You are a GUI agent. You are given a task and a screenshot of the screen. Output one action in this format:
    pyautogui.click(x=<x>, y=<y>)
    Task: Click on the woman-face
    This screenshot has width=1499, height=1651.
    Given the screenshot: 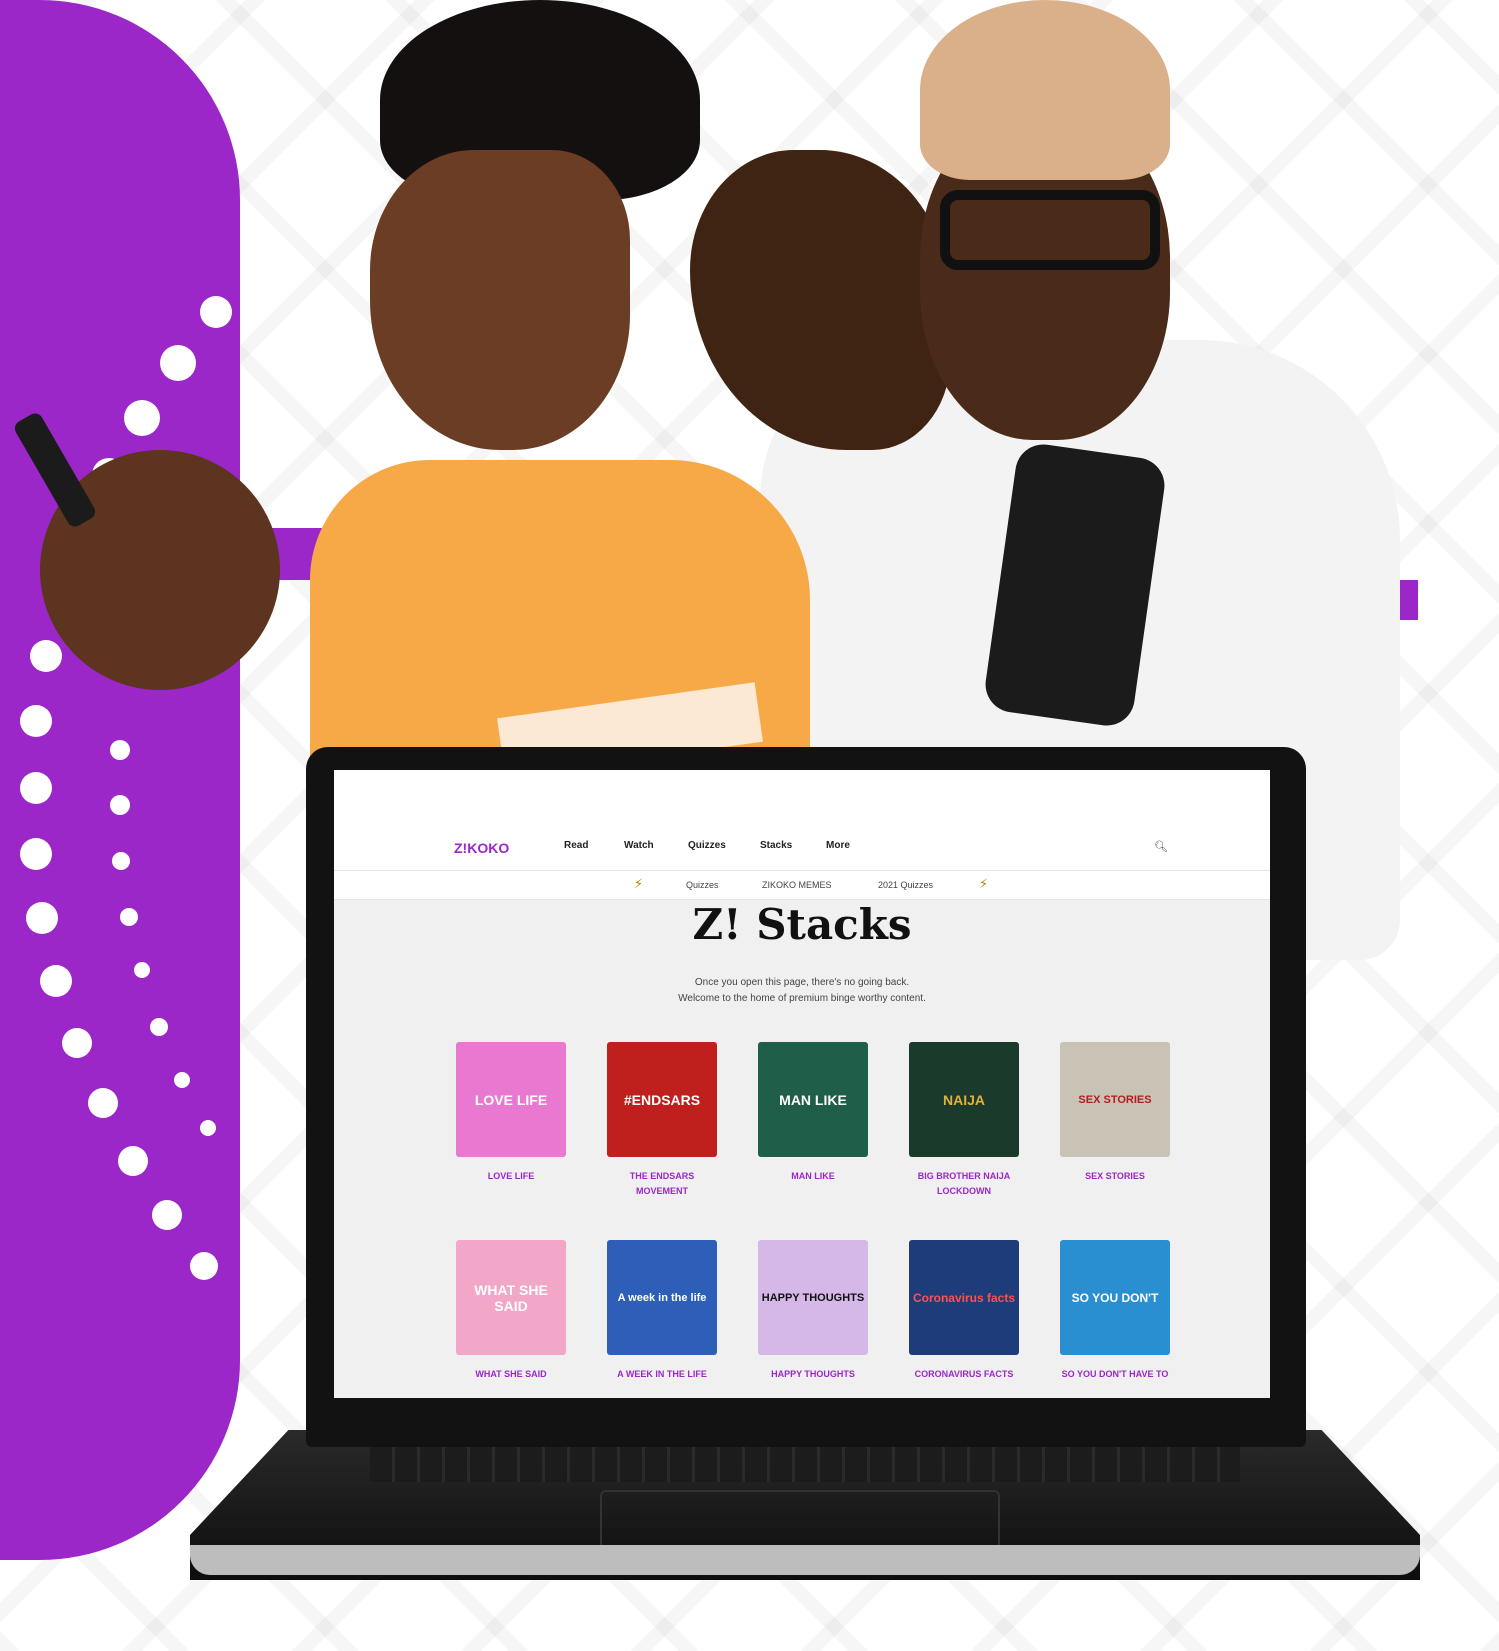 What is the action you would take?
    pyautogui.click(x=500, y=300)
    